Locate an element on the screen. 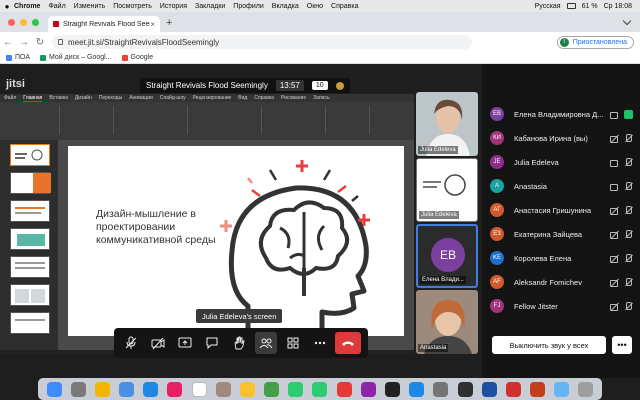 The image size is (640, 400). participant-avatar: КИ is located at coordinates (497, 138).